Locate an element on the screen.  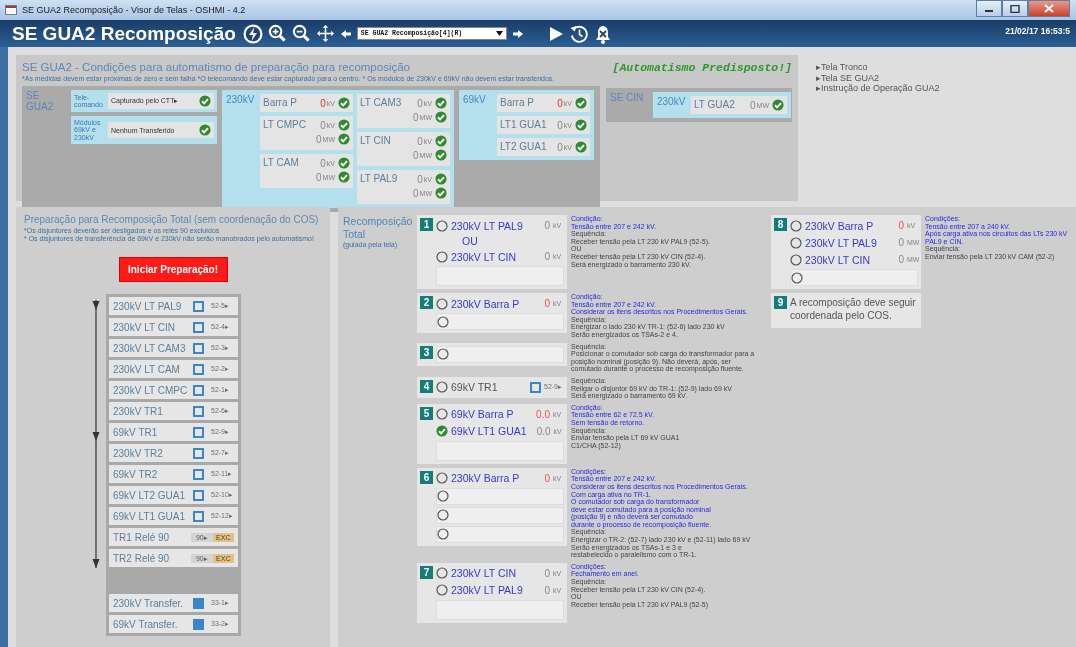
step-number: 8 is located at coordinates (780, 224).